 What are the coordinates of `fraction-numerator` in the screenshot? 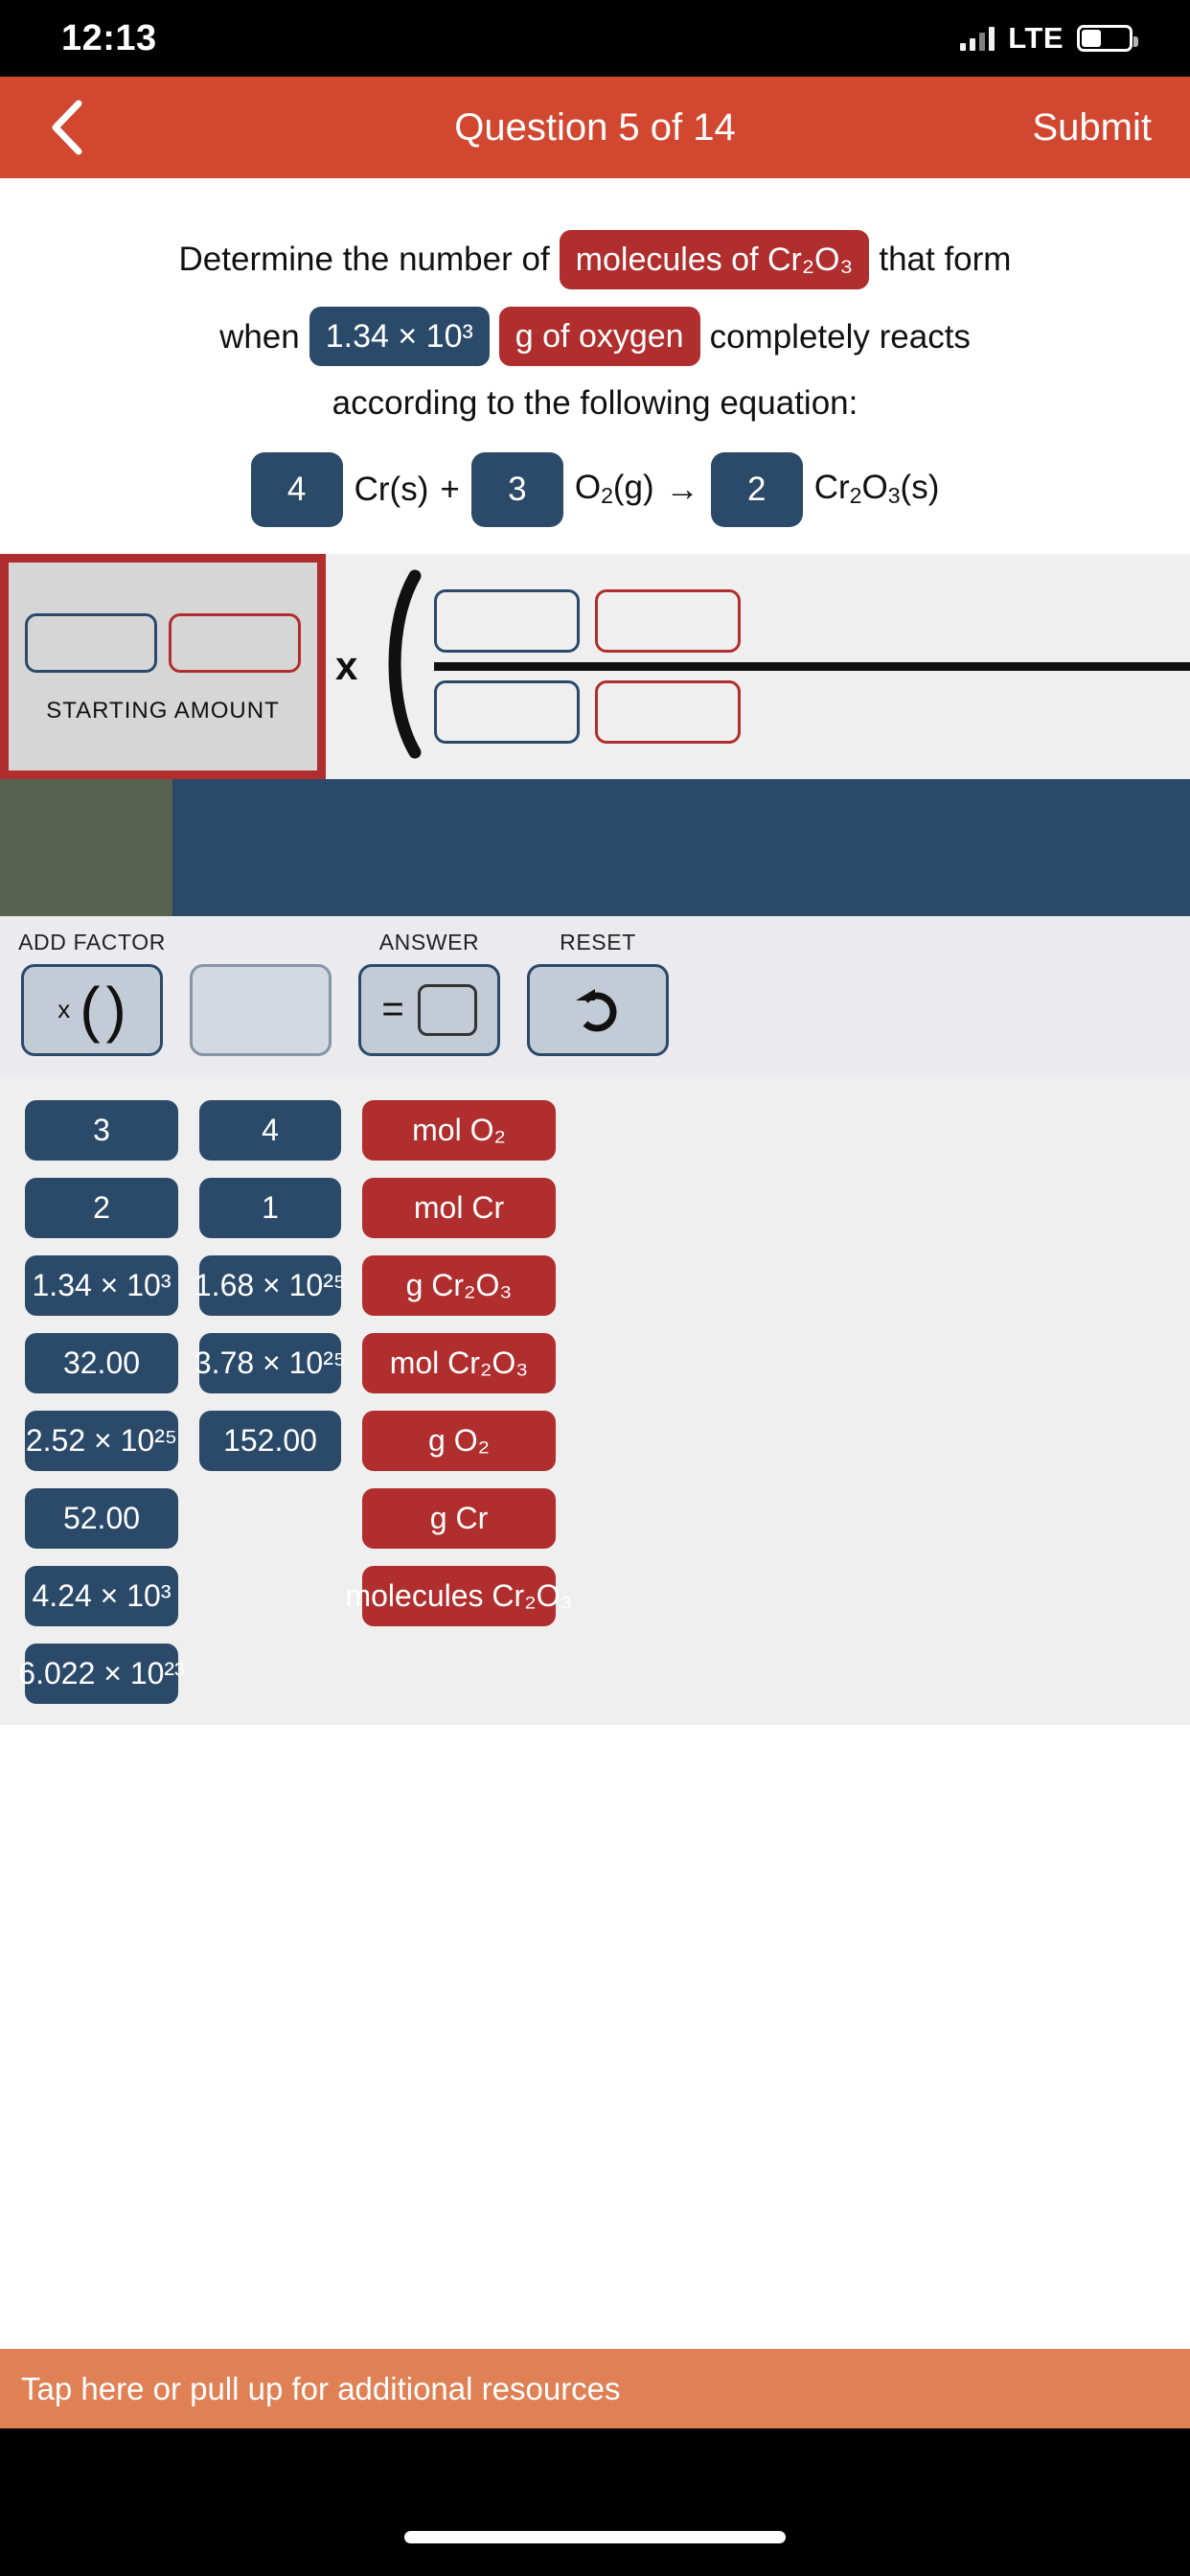 It's located at (812, 620).